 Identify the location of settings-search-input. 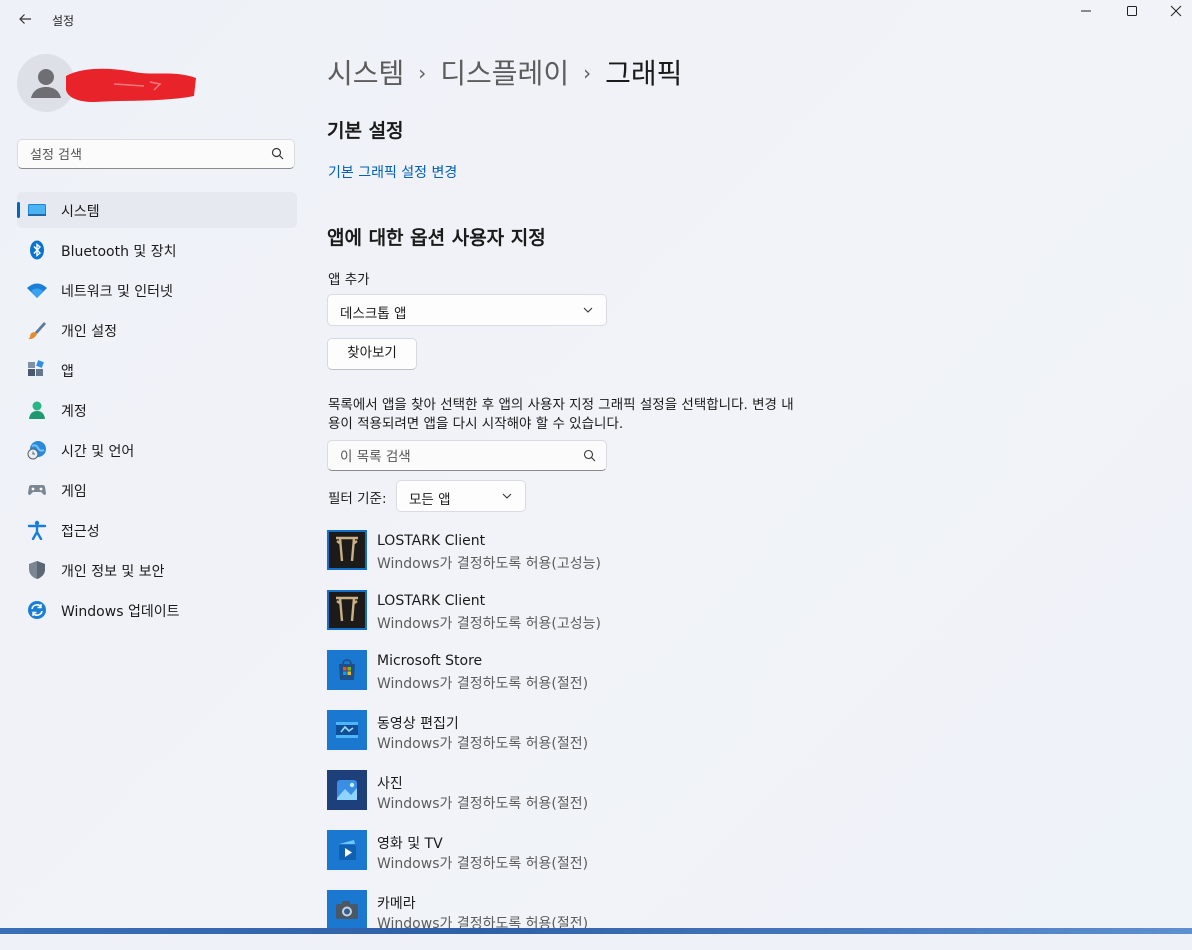
(145, 155).